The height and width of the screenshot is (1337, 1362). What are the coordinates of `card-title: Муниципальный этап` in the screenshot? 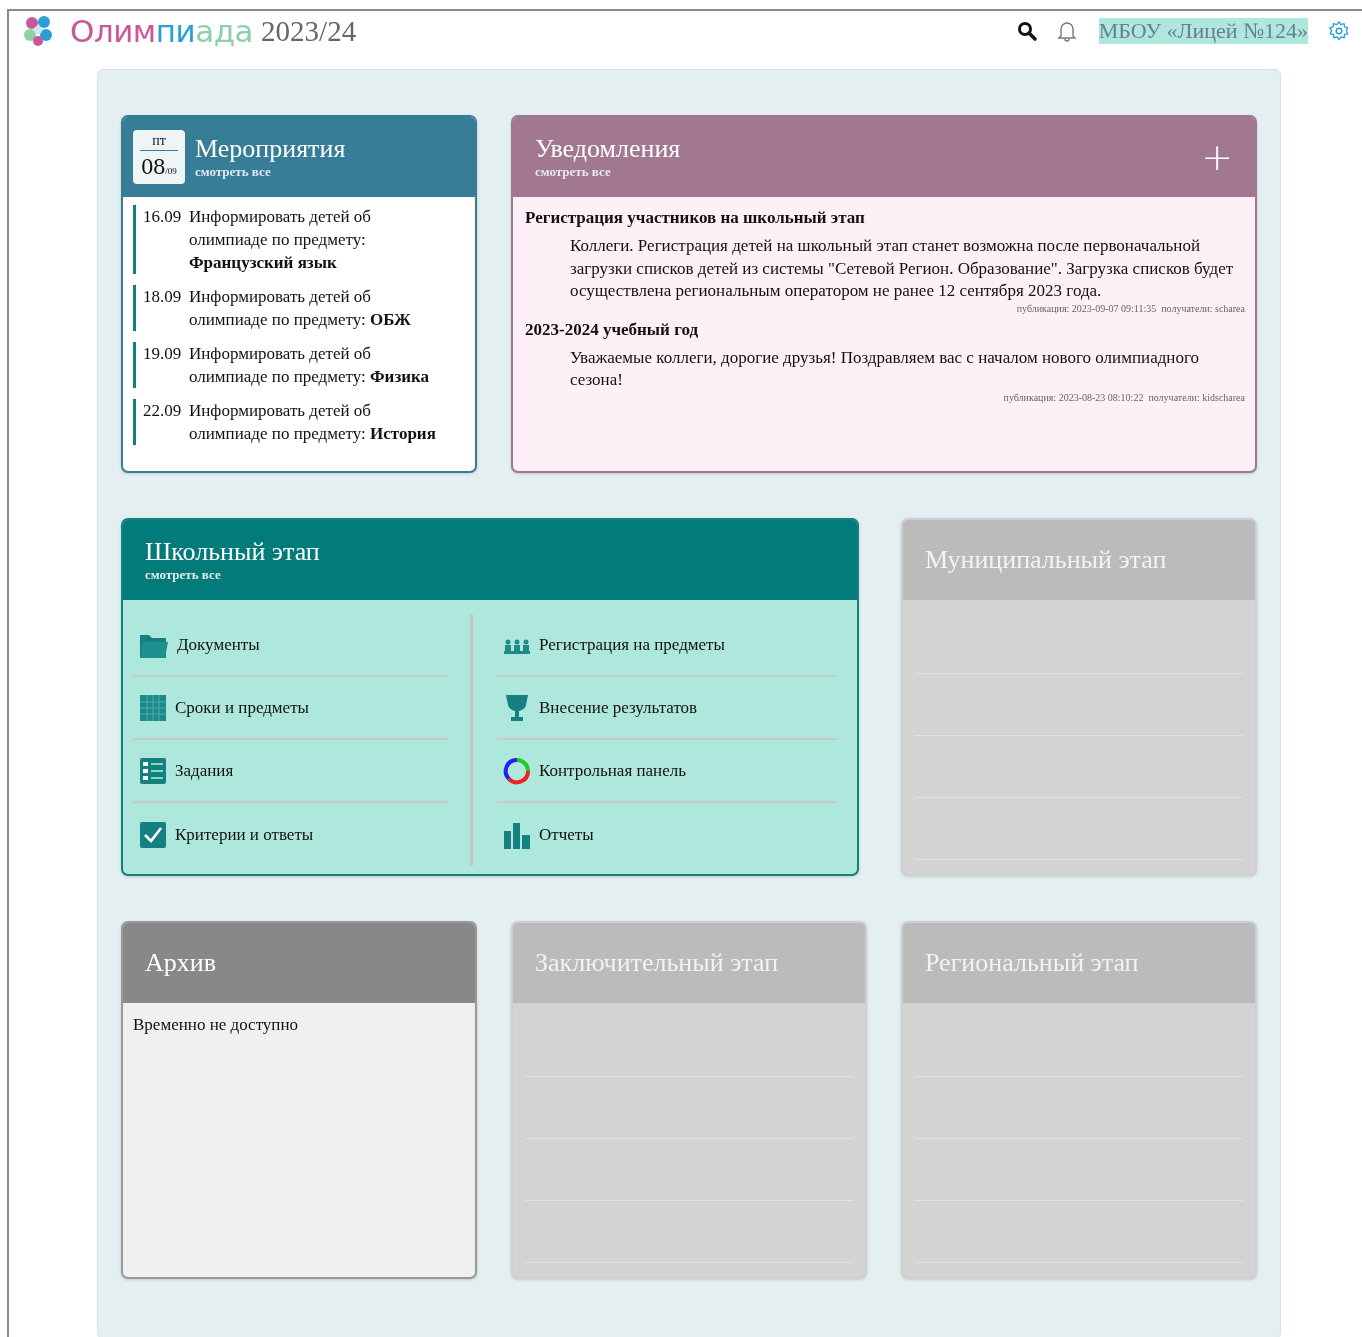 It's located at (1046, 560).